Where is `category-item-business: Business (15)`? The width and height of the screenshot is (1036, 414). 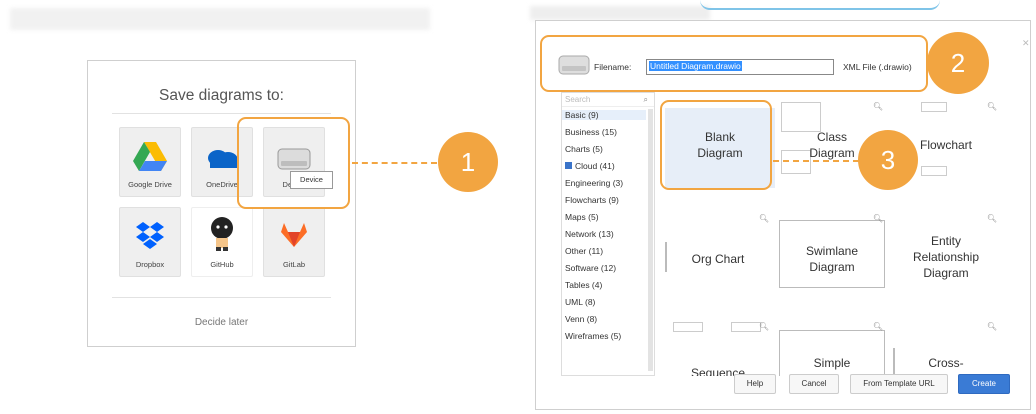 category-item-business: Business (15) is located at coordinates (591, 132).